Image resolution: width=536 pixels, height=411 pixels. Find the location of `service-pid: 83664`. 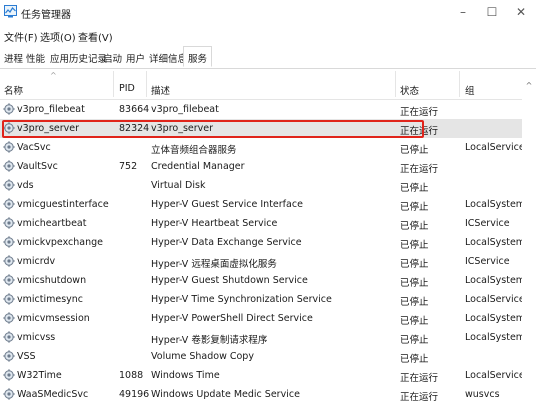

service-pid: 83664 is located at coordinates (134, 109).